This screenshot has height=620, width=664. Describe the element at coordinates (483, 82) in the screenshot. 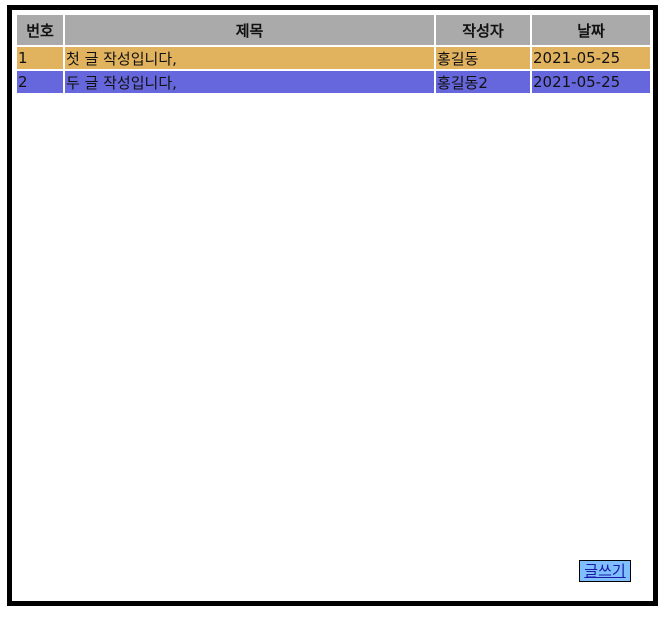

I see `cell-author: 홍길동2` at that location.